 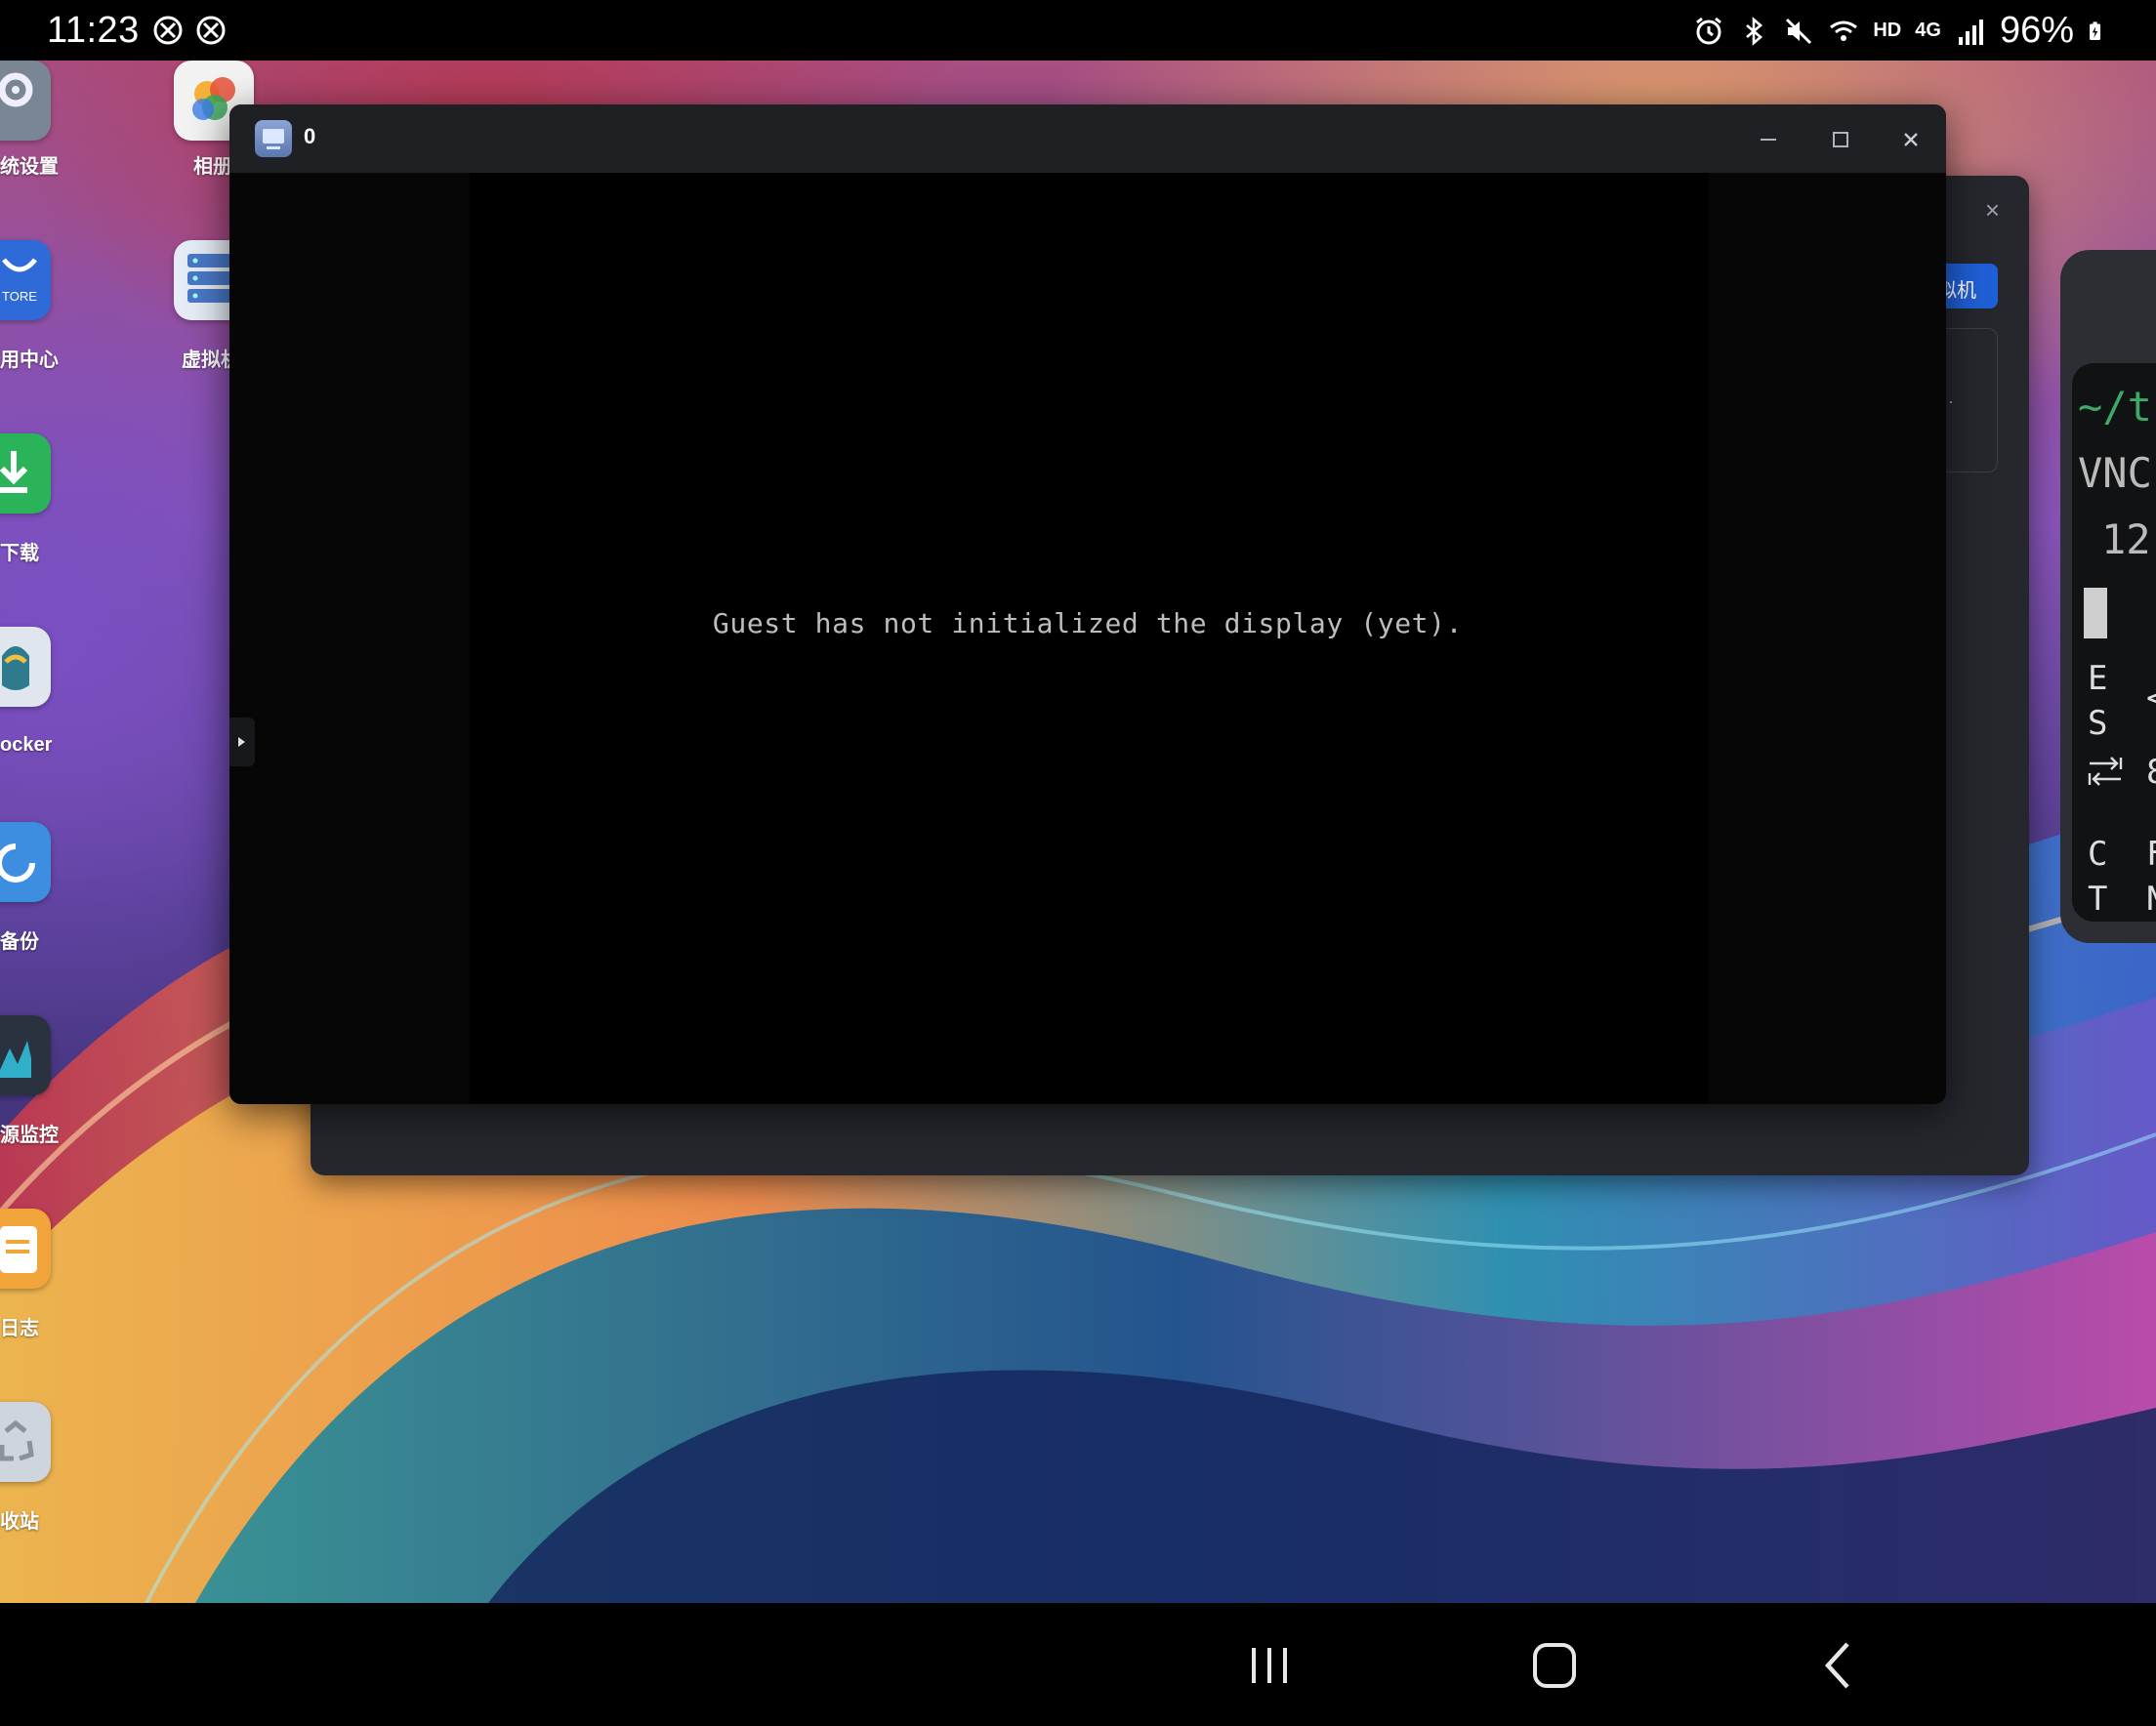 I want to click on docker-icon, so click(x=26, y=667).